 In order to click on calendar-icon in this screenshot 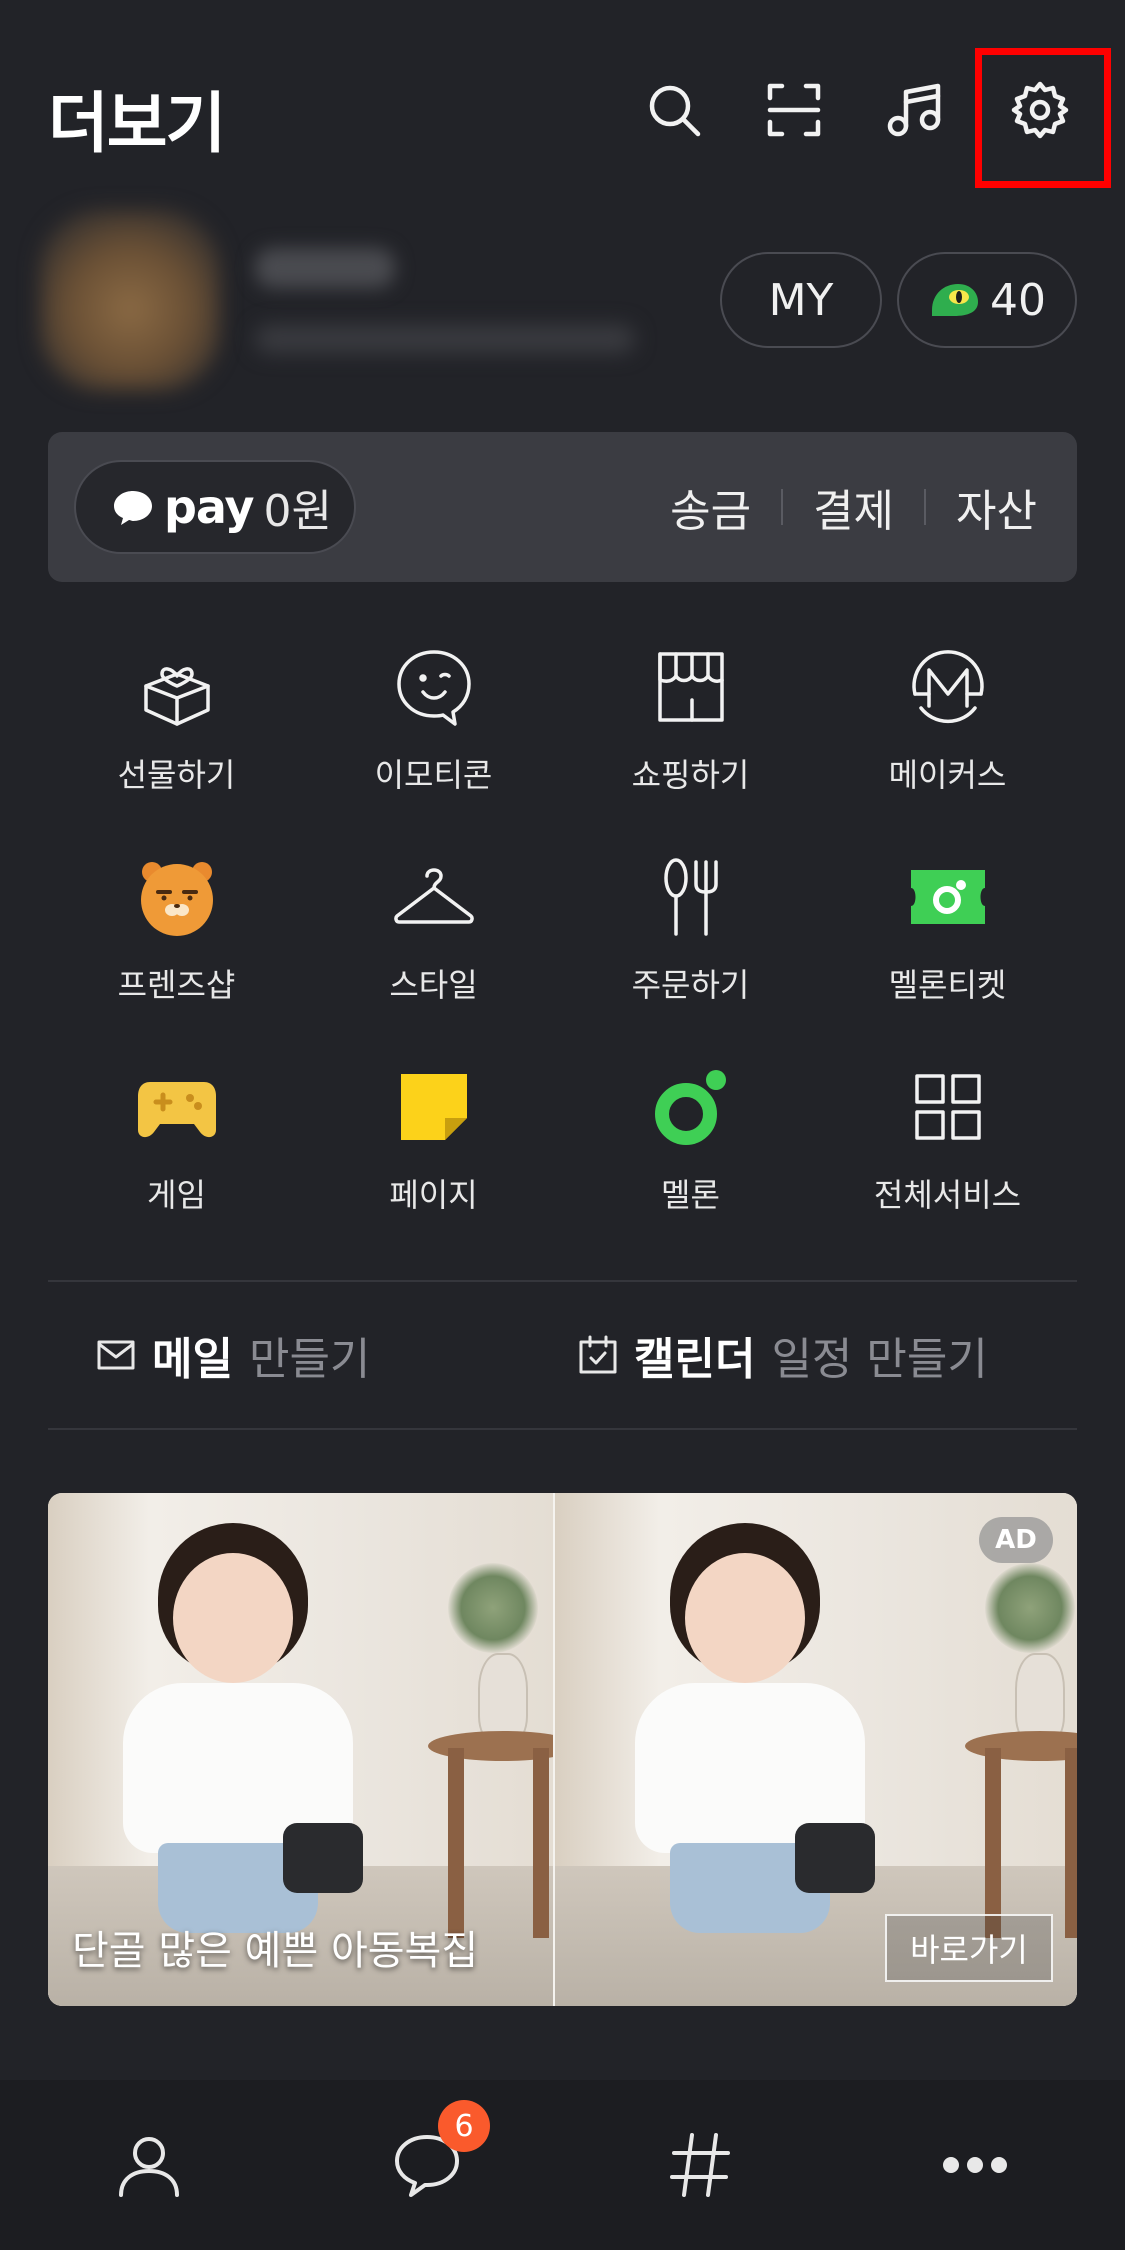, I will do `click(598, 1354)`.